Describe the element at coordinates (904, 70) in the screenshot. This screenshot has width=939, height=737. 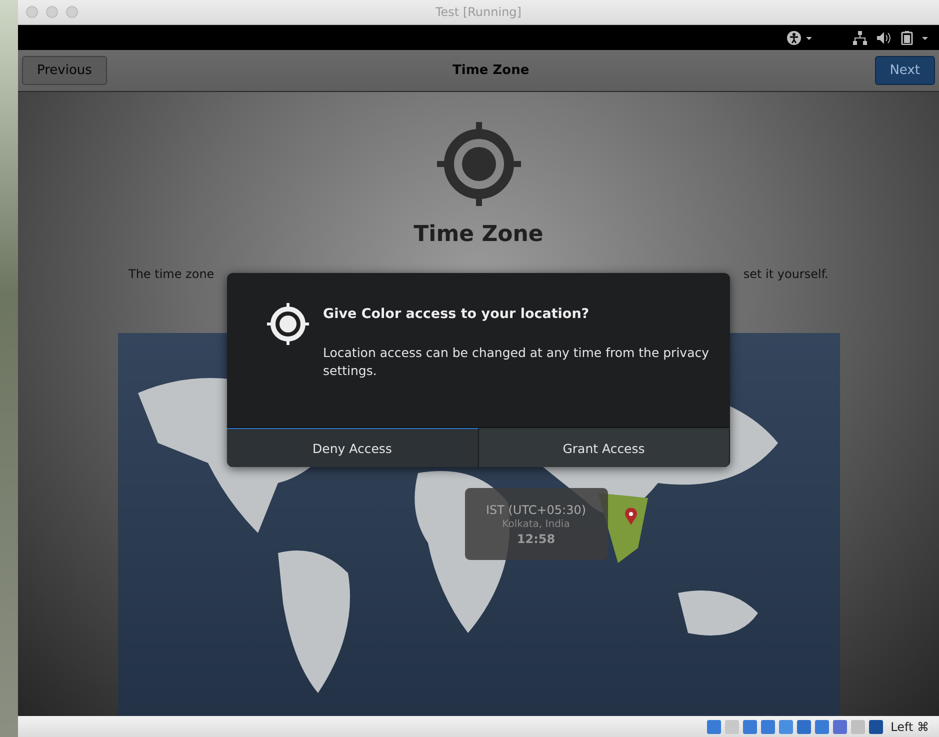
I see `next-button: Next` at that location.